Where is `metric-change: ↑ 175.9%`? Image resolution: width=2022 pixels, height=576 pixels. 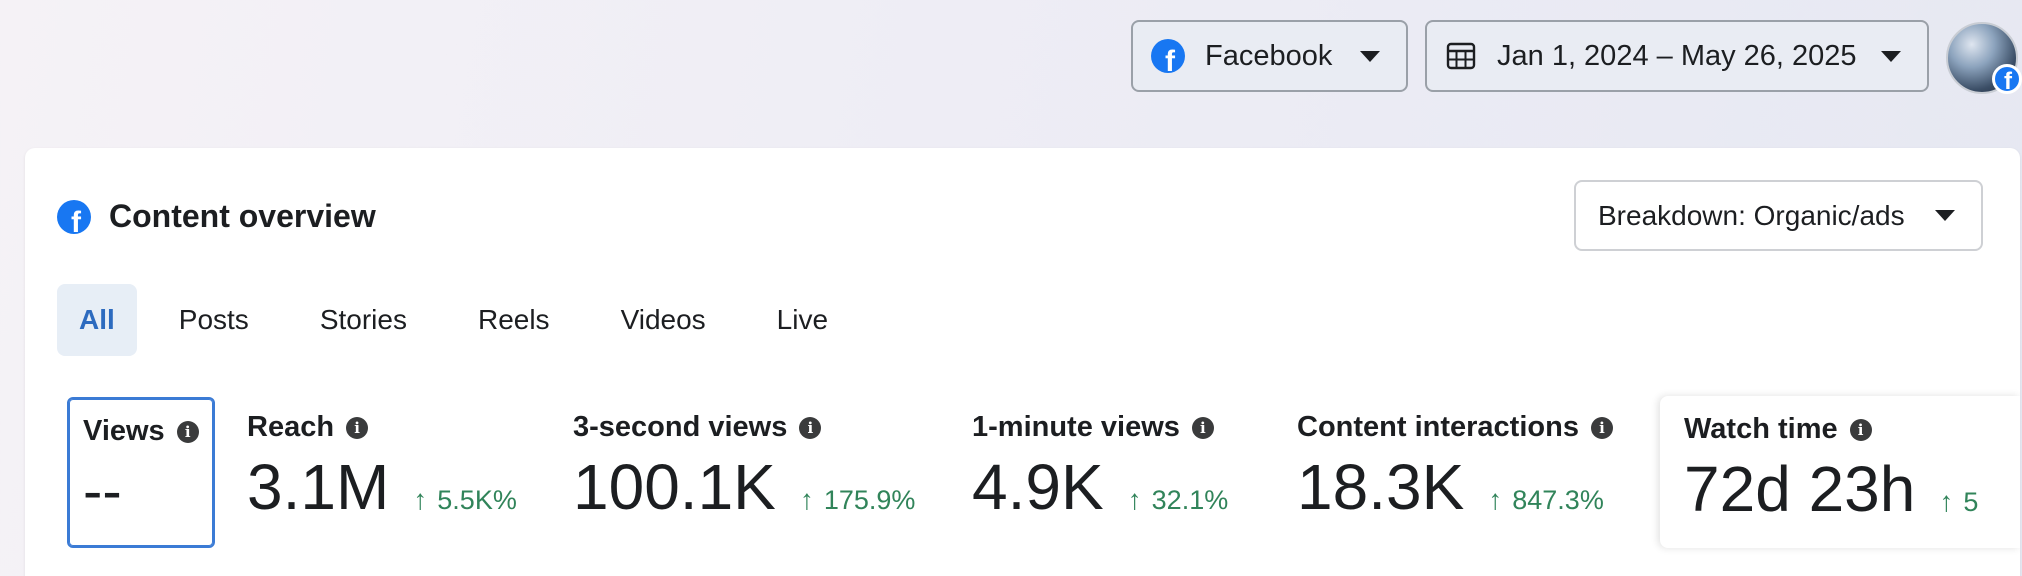 metric-change: ↑ 175.9% is located at coordinates (858, 500).